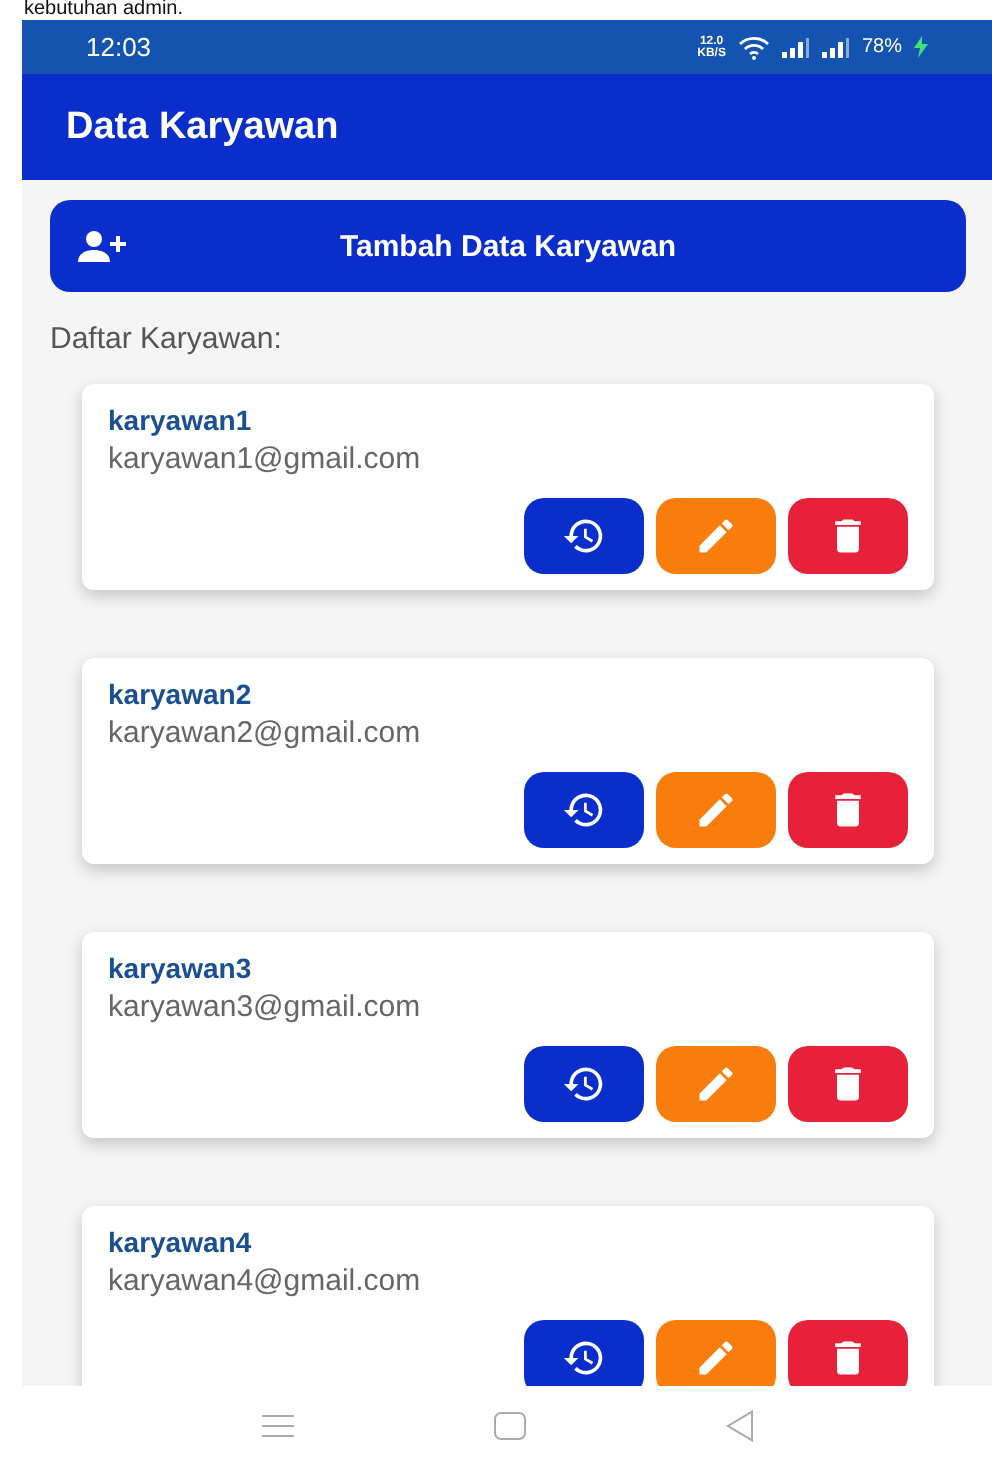  Describe the element at coordinates (181, 968) in the screenshot. I see `employee-name: karyawan3` at that location.